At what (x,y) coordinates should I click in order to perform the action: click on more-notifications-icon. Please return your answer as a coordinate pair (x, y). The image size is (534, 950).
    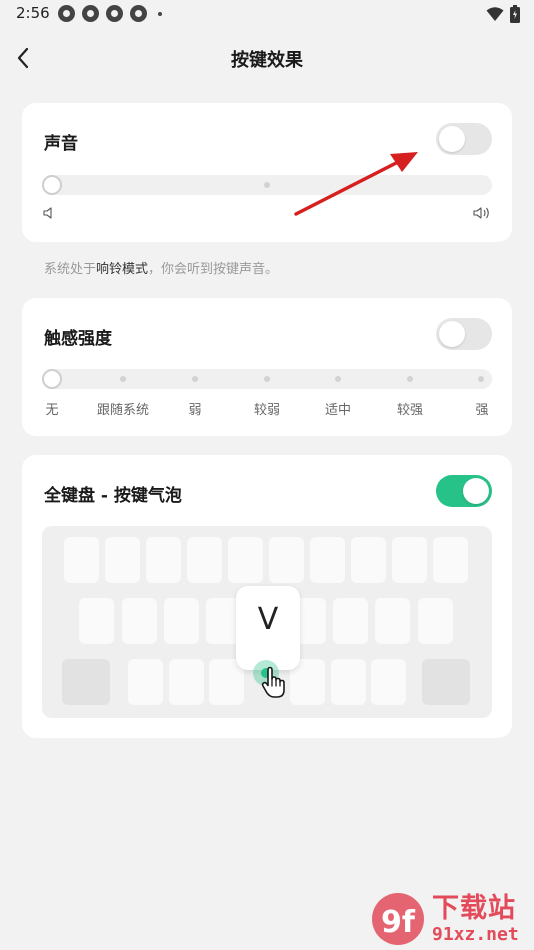
    Looking at the image, I should click on (160, 13).